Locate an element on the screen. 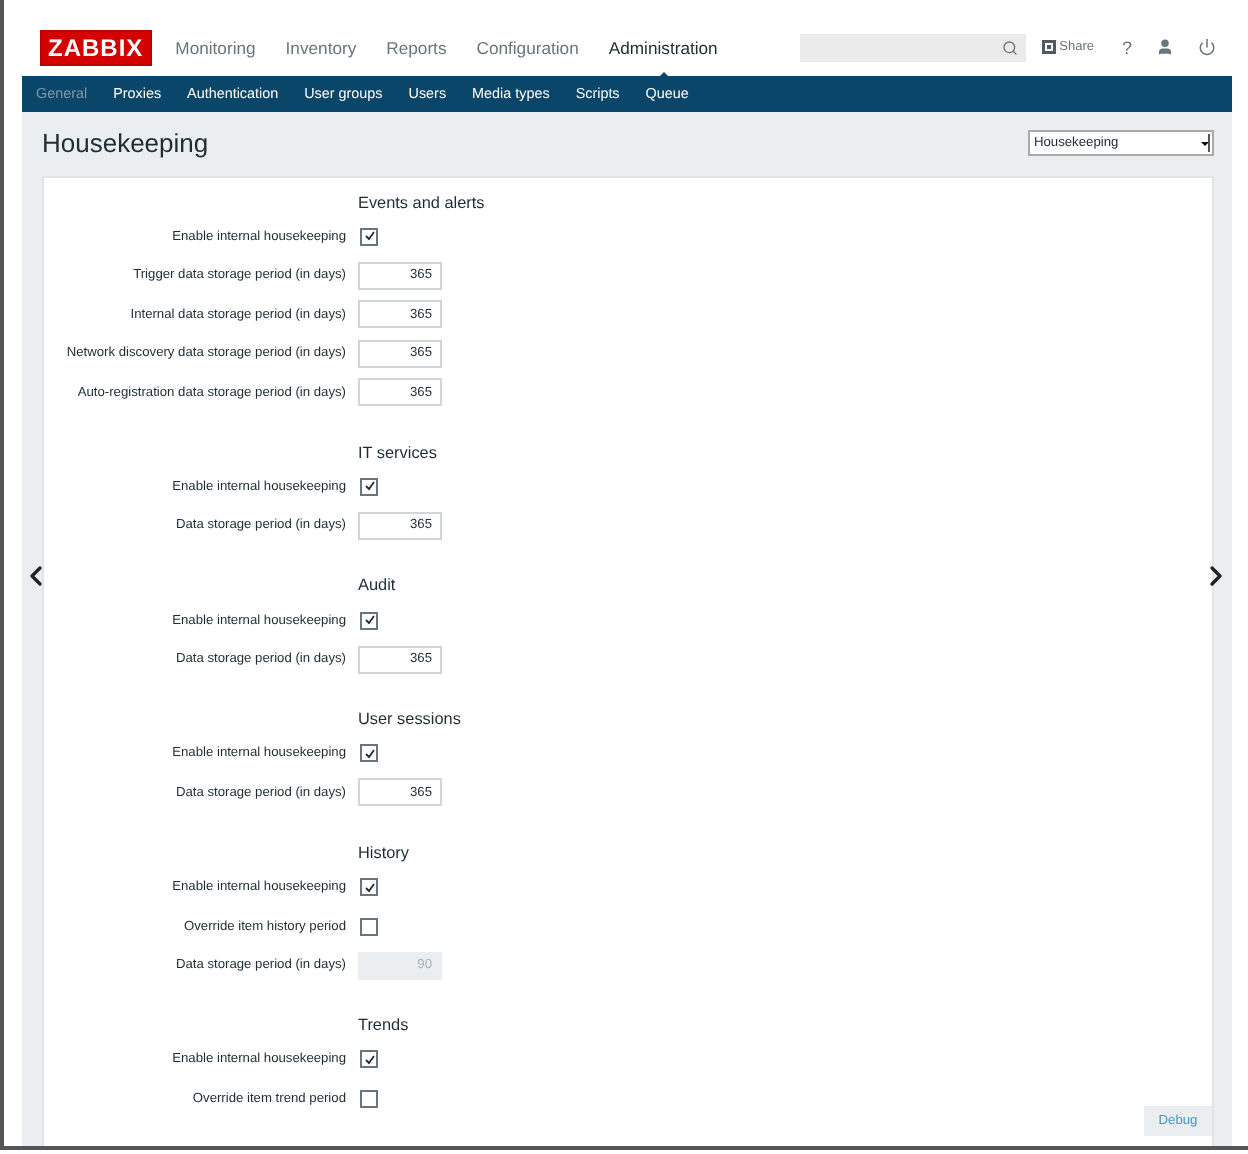 This screenshot has width=1248, height=1154. section-title: IT services is located at coordinates (397, 453).